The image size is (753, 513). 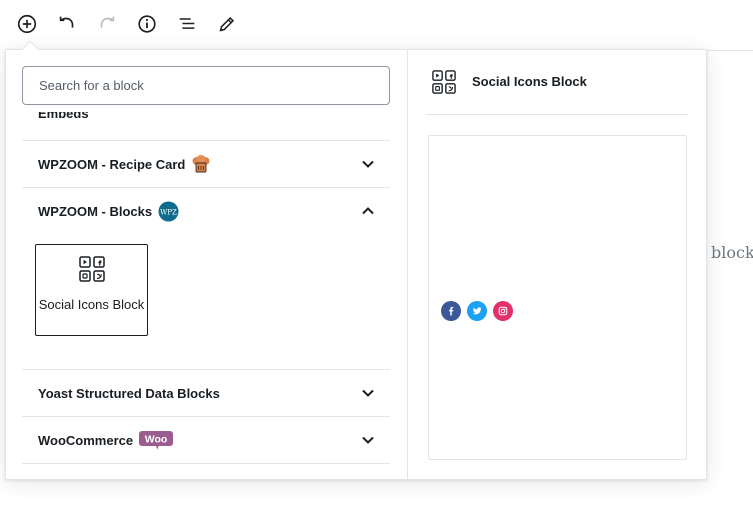 I want to click on category-woocommerce: WooCommerce Woo, so click(x=206, y=439).